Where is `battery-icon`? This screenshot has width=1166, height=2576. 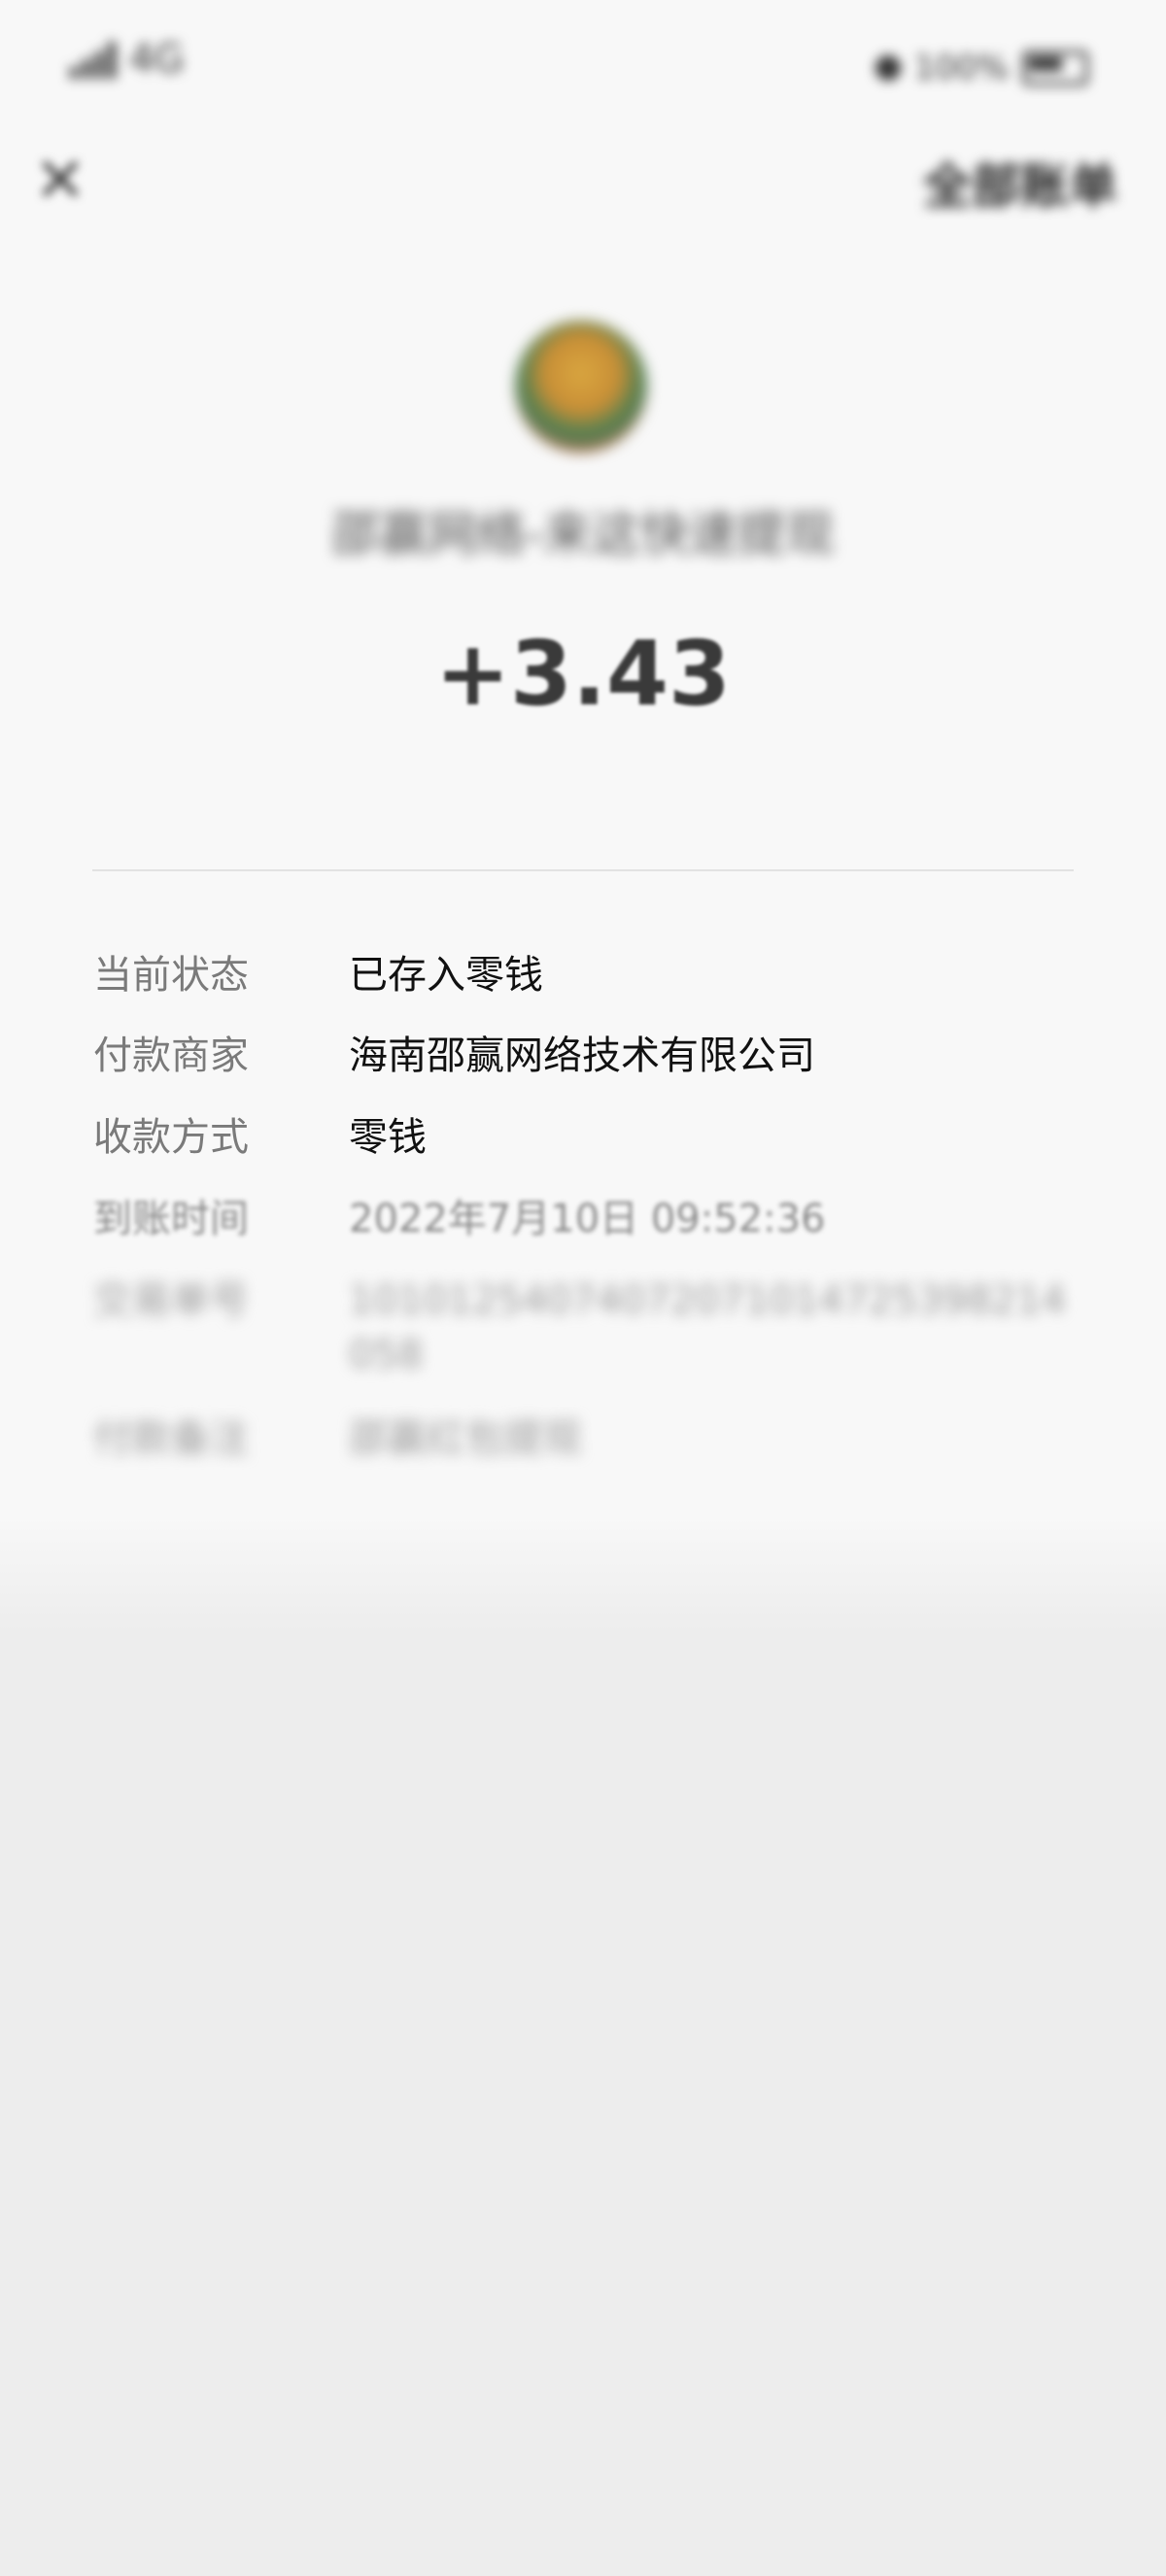 battery-icon is located at coordinates (1055, 68).